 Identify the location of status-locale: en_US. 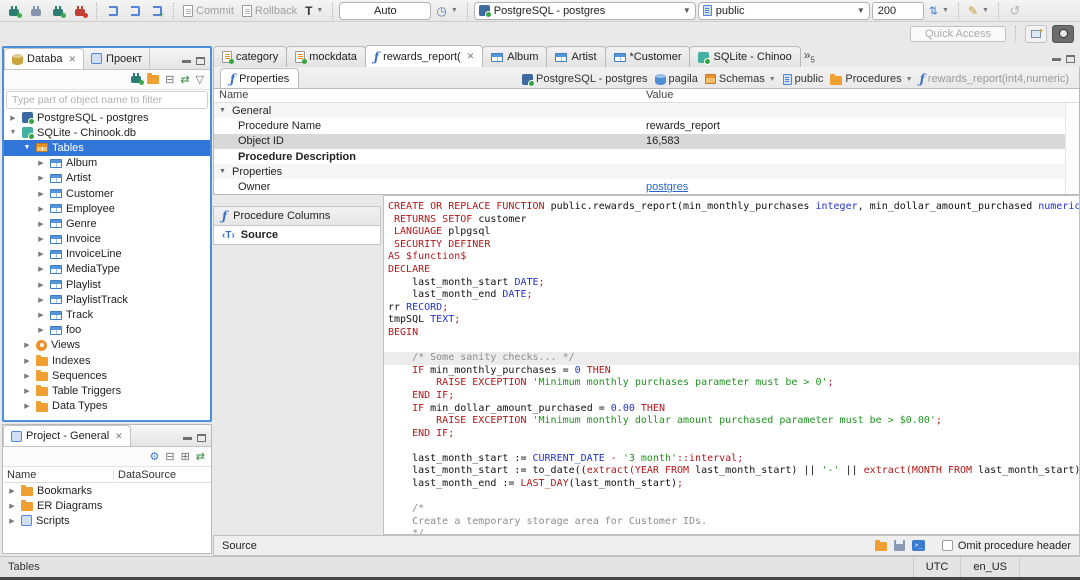
(990, 567).